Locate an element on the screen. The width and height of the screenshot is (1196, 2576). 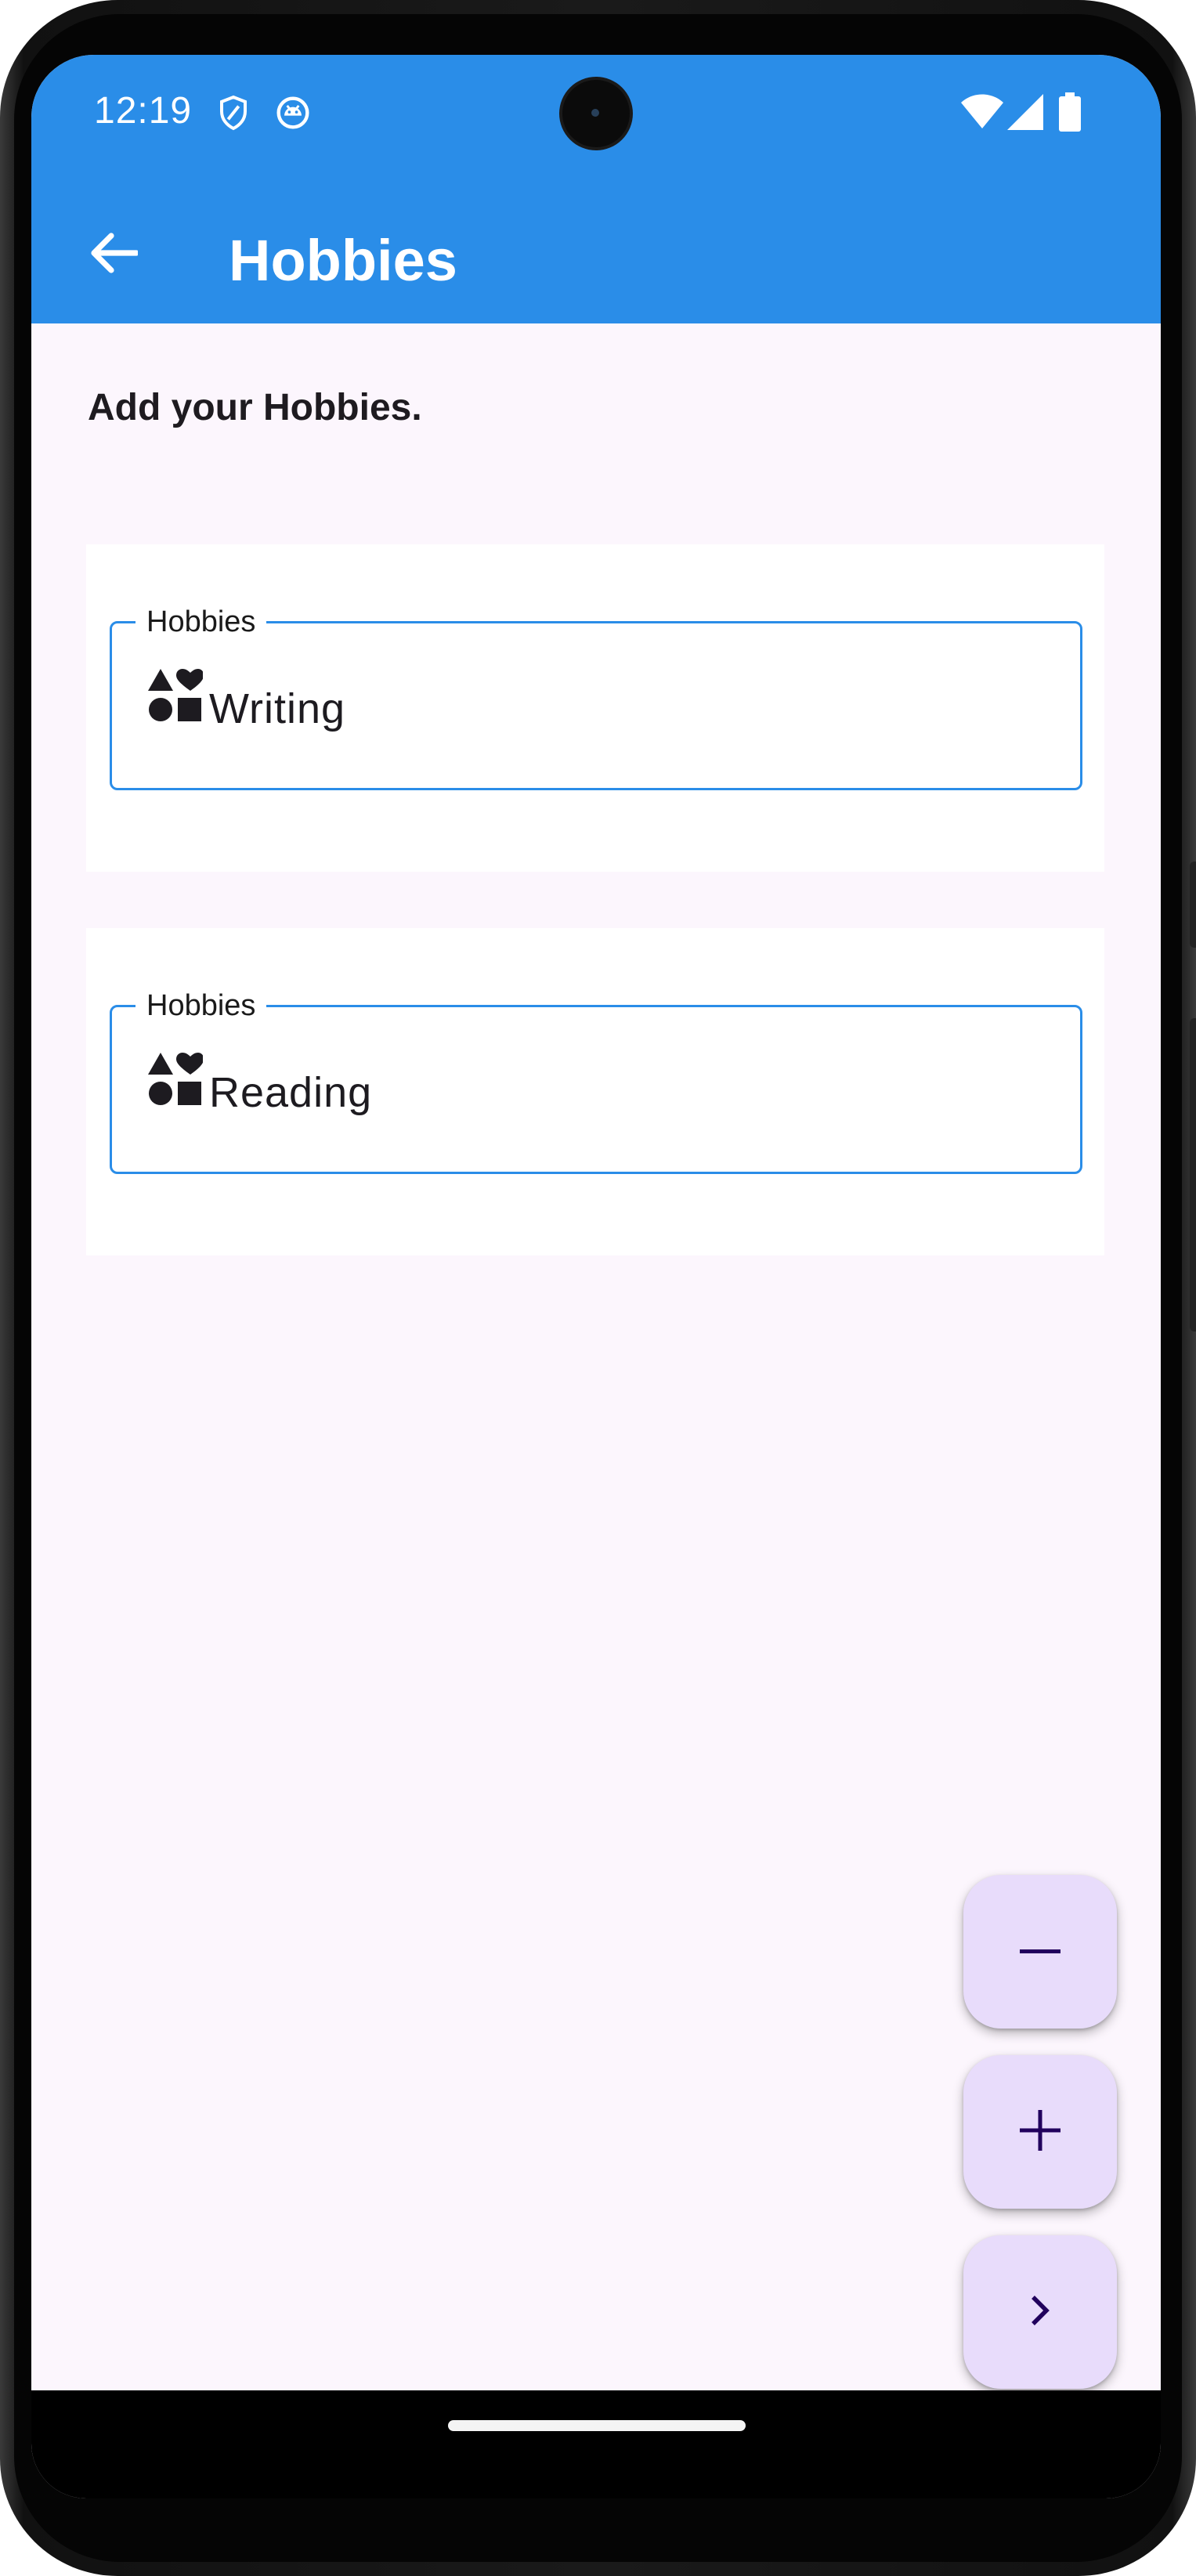
home-gesture-handle is located at coordinates (597, 2425).